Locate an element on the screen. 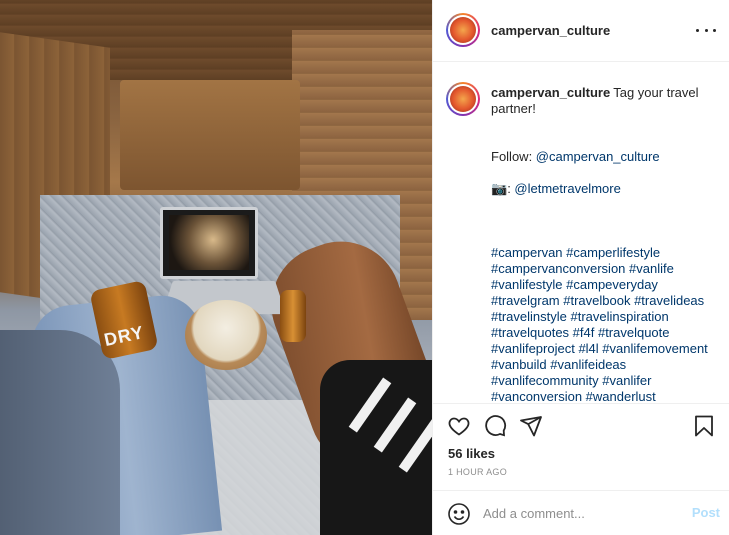  comment-bubble-icon is located at coordinates (495, 426).